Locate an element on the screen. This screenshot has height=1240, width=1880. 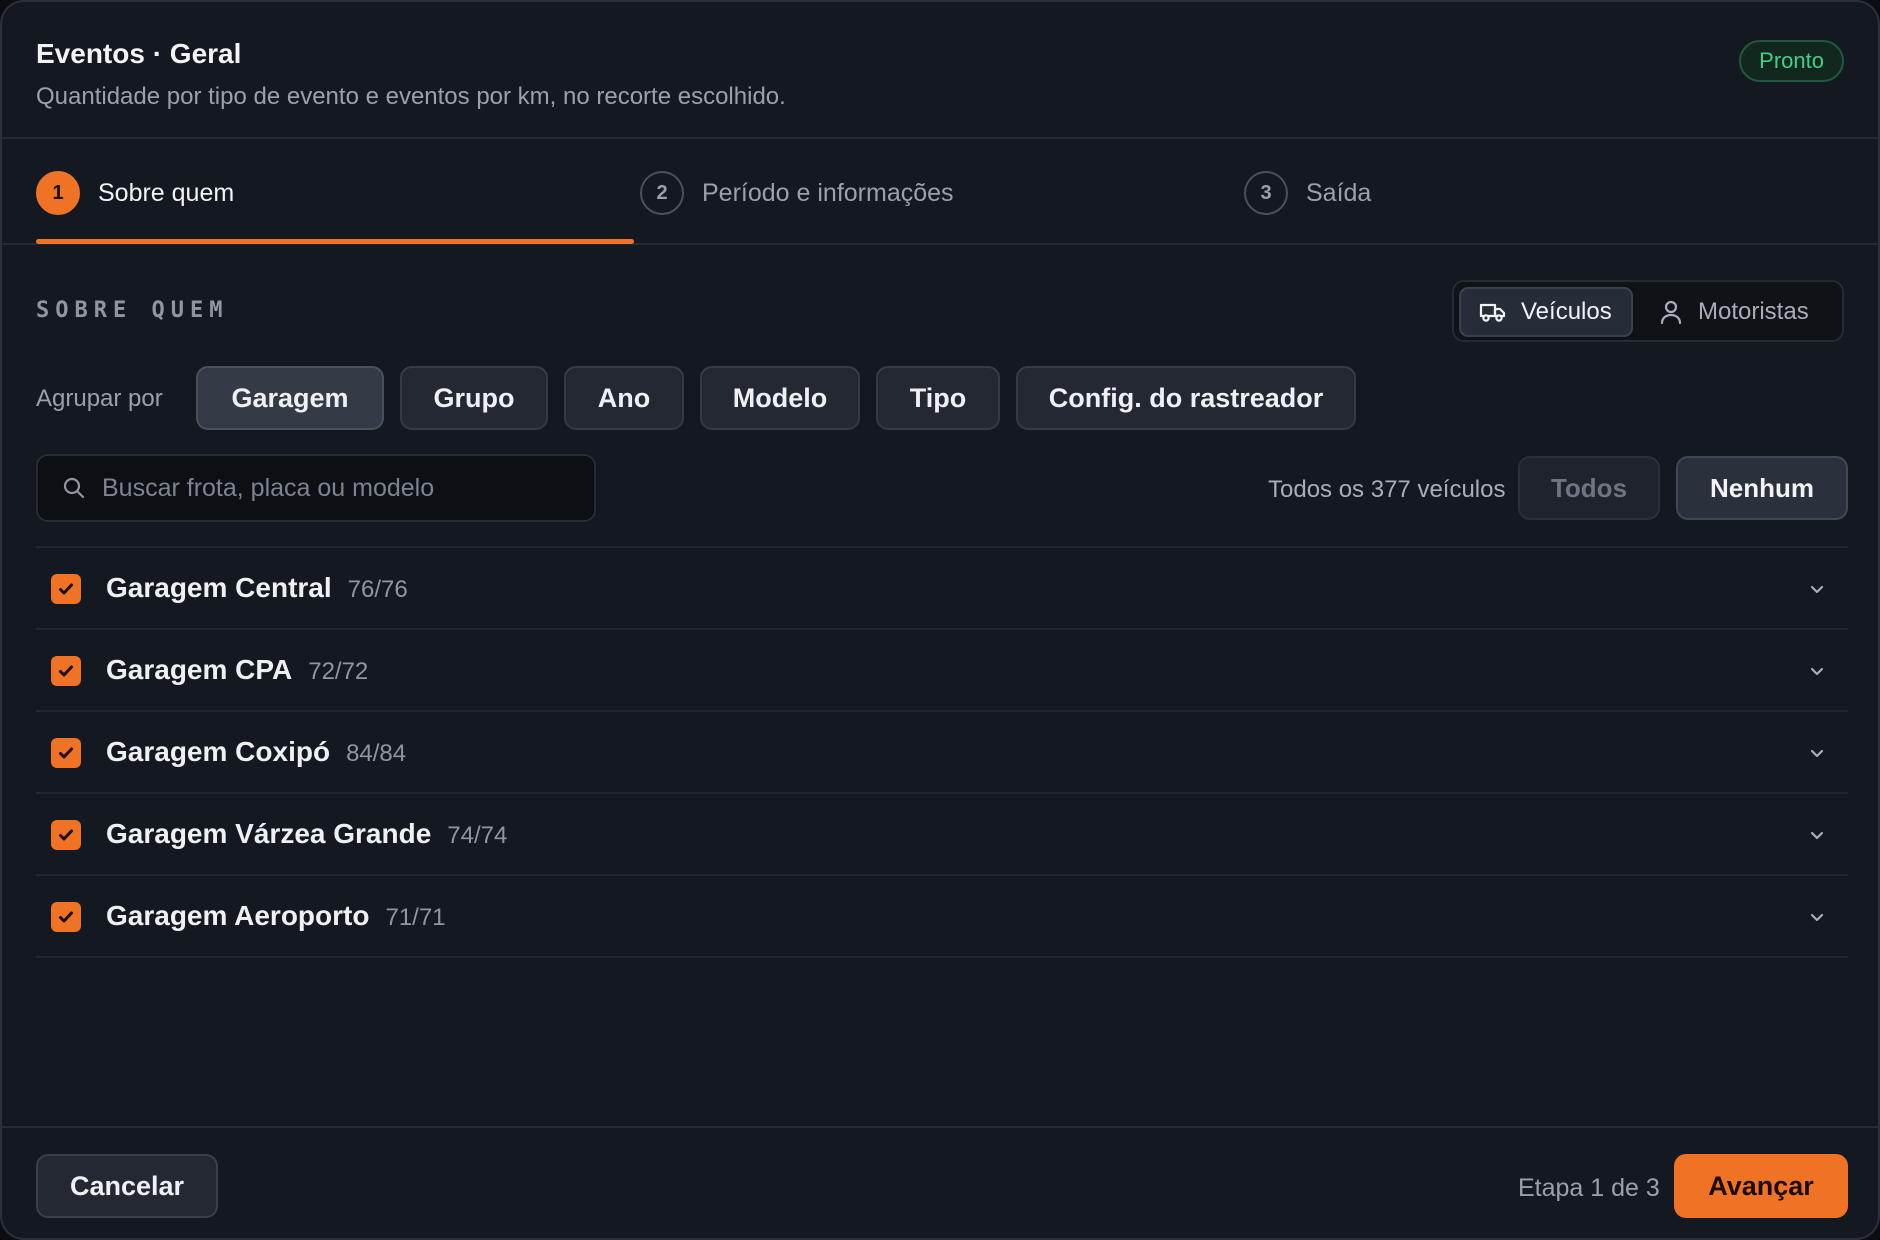
group-name-text: Garagem Central is located at coordinates (219, 587).